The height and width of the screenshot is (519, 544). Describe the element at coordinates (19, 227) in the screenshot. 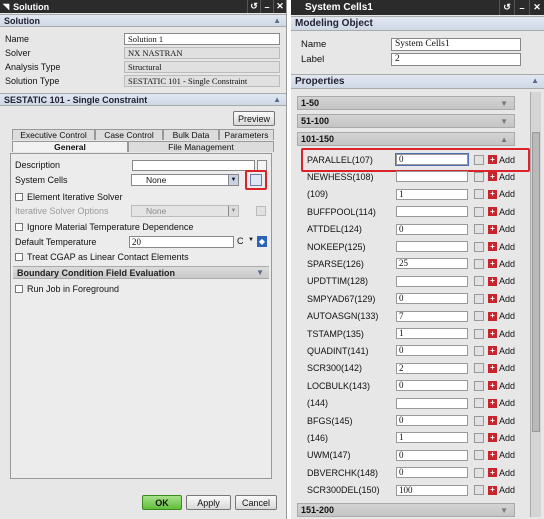

I see `ignore-material-checkbox` at that location.